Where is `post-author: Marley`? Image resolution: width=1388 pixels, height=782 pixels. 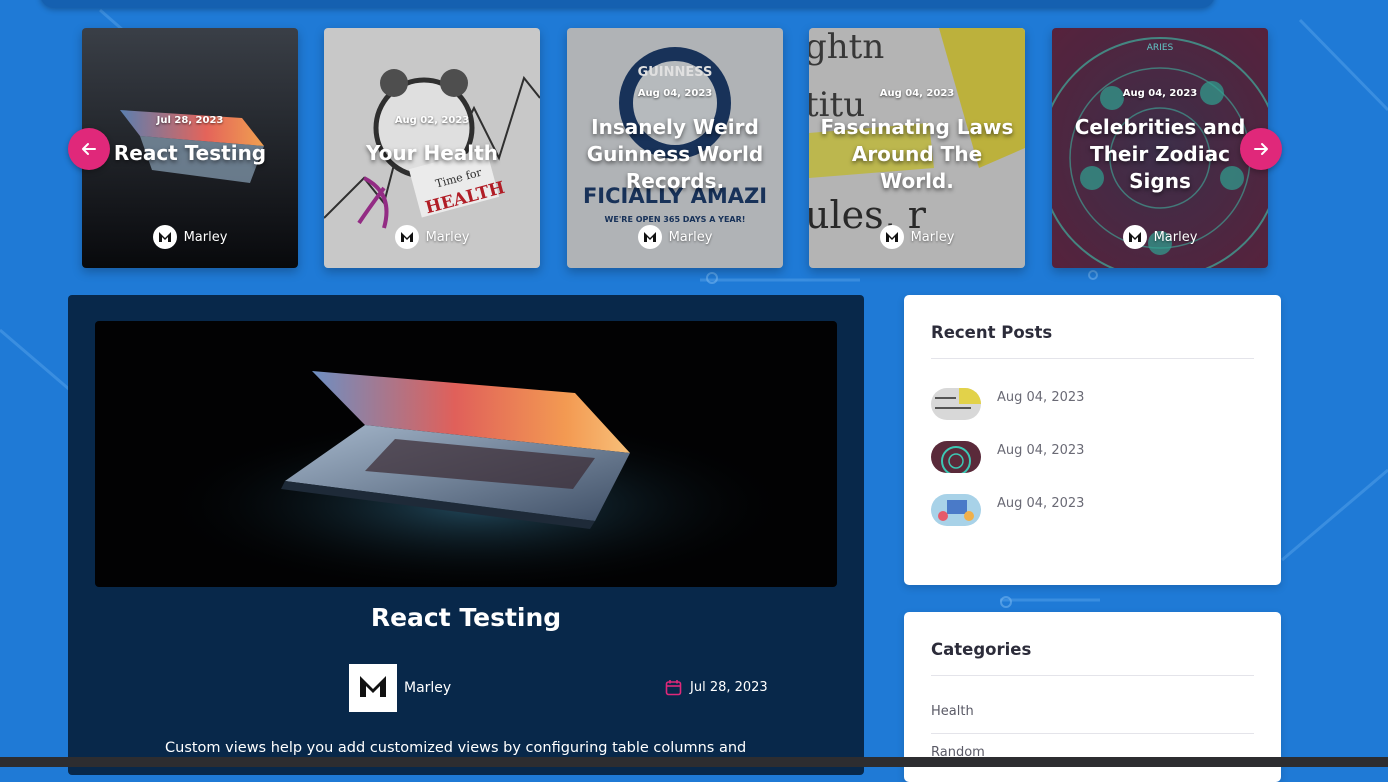
post-author: Marley is located at coordinates (400, 688).